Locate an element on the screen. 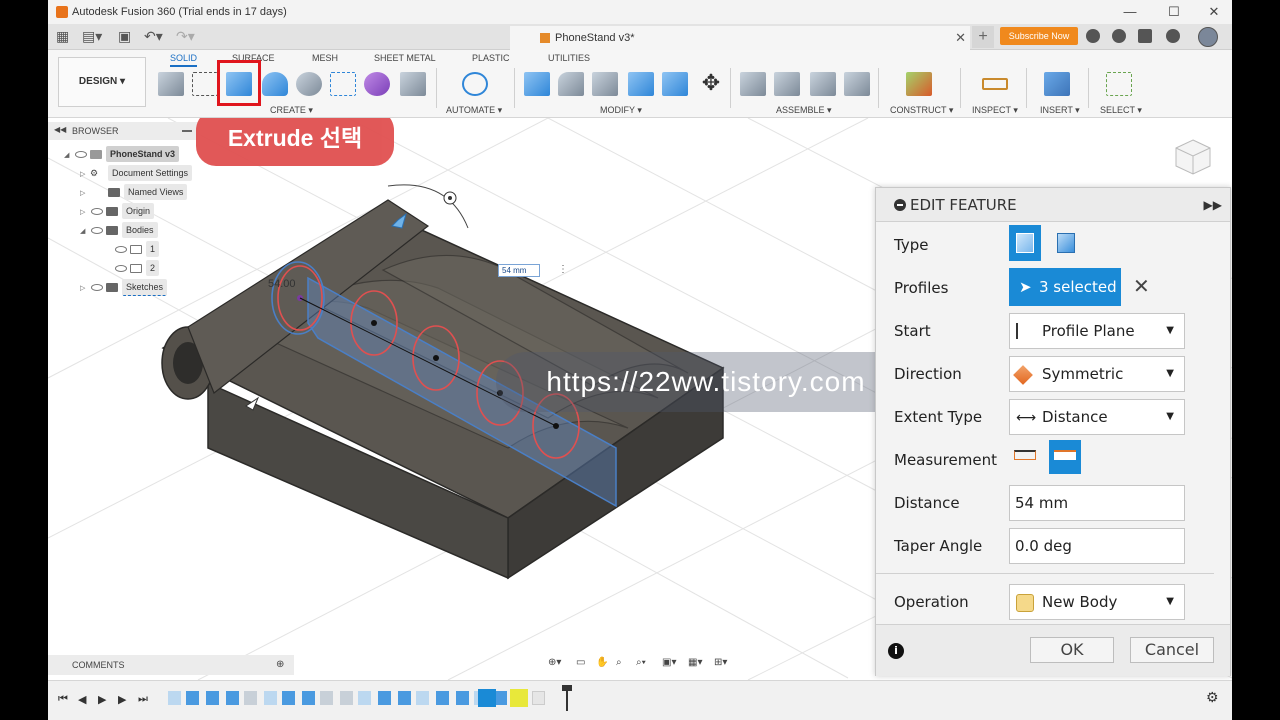 The height and width of the screenshot is (720, 1280). taper-angle-field: 0.0 deg is located at coordinates (1097, 546).